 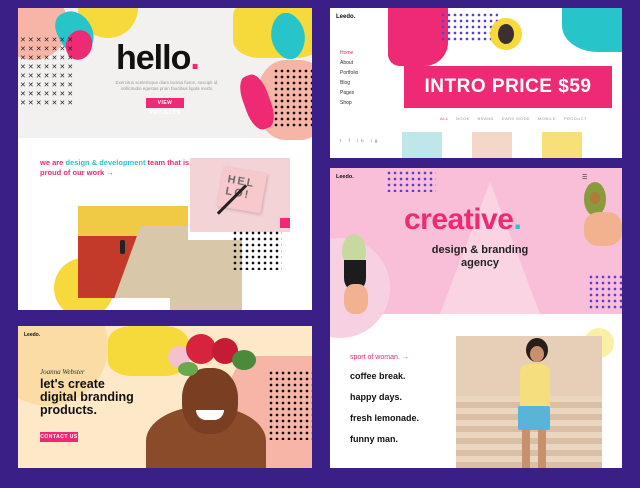 What do you see at coordinates (360, 93) in the screenshot?
I see `nav-item-pages: Pages` at bounding box center [360, 93].